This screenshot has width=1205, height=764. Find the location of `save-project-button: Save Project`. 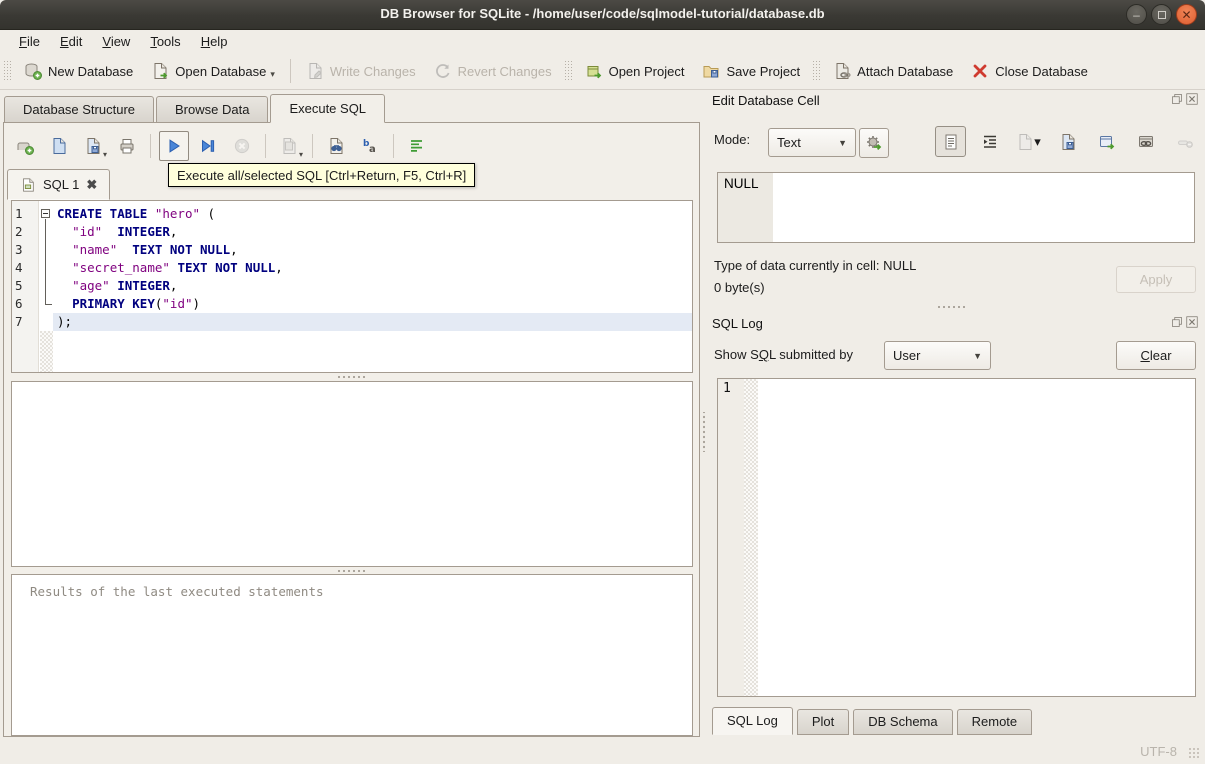

save-project-button: Save Project is located at coordinates (751, 71).